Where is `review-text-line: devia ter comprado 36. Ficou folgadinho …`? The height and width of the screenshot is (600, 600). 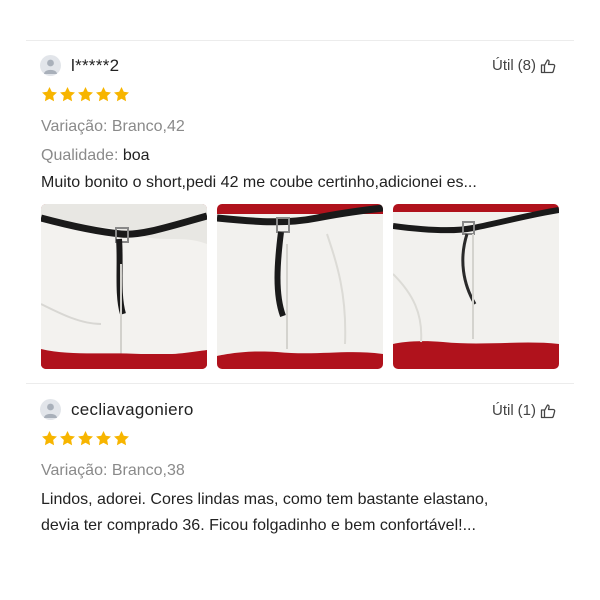
review-text-line: devia ter comprado 36. Ficou folgadinho … is located at coordinates (258, 526).